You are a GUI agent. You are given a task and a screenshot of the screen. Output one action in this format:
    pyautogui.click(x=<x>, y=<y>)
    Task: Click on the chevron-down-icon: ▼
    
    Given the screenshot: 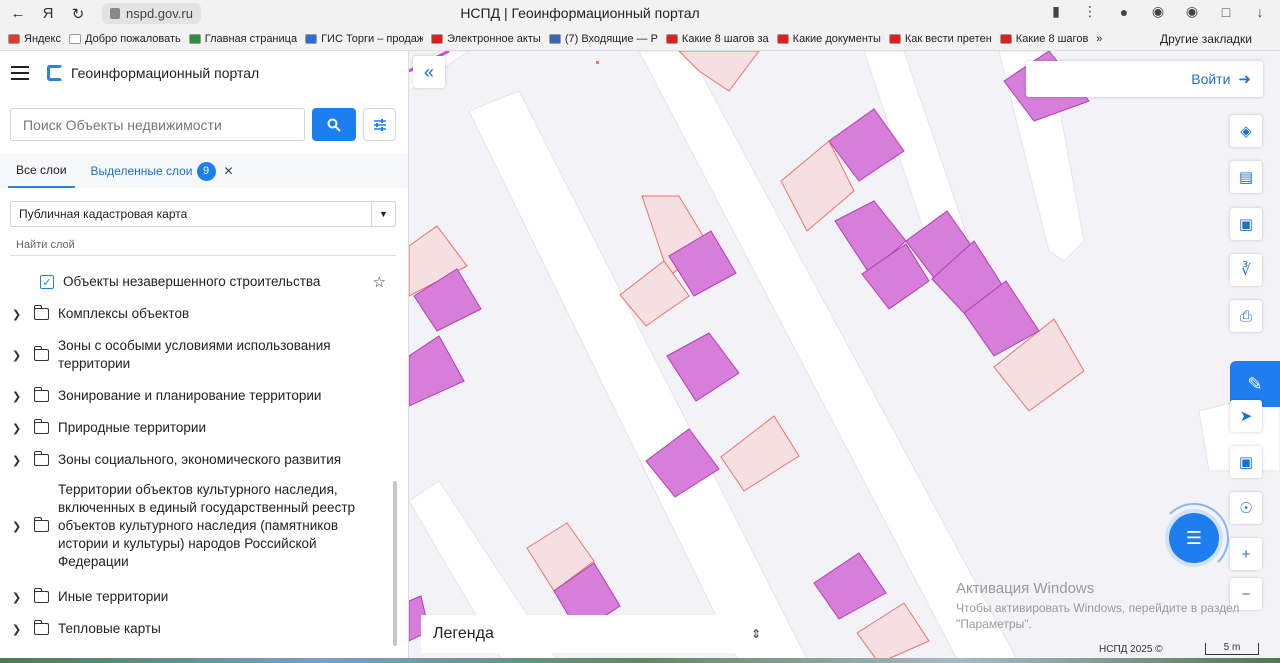 What is the action you would take?
    pyautogui.click(x=383, y=214)
    